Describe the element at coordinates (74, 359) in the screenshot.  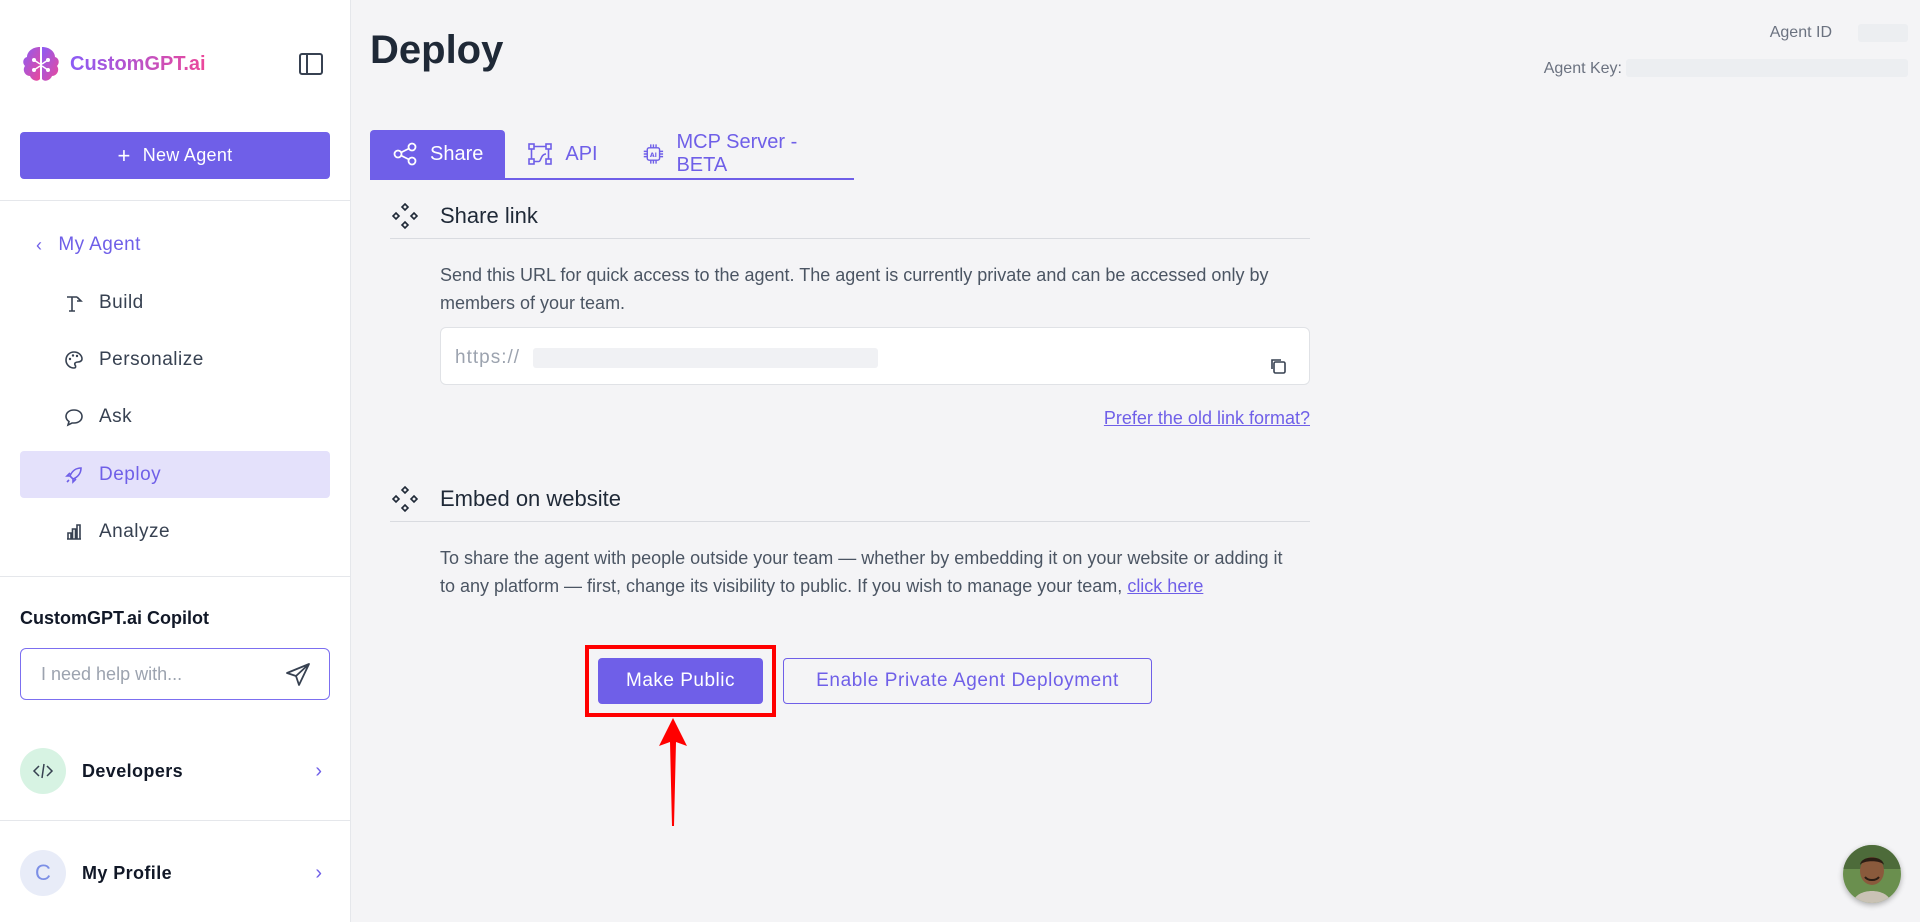
I see `palette-icon` at that location.